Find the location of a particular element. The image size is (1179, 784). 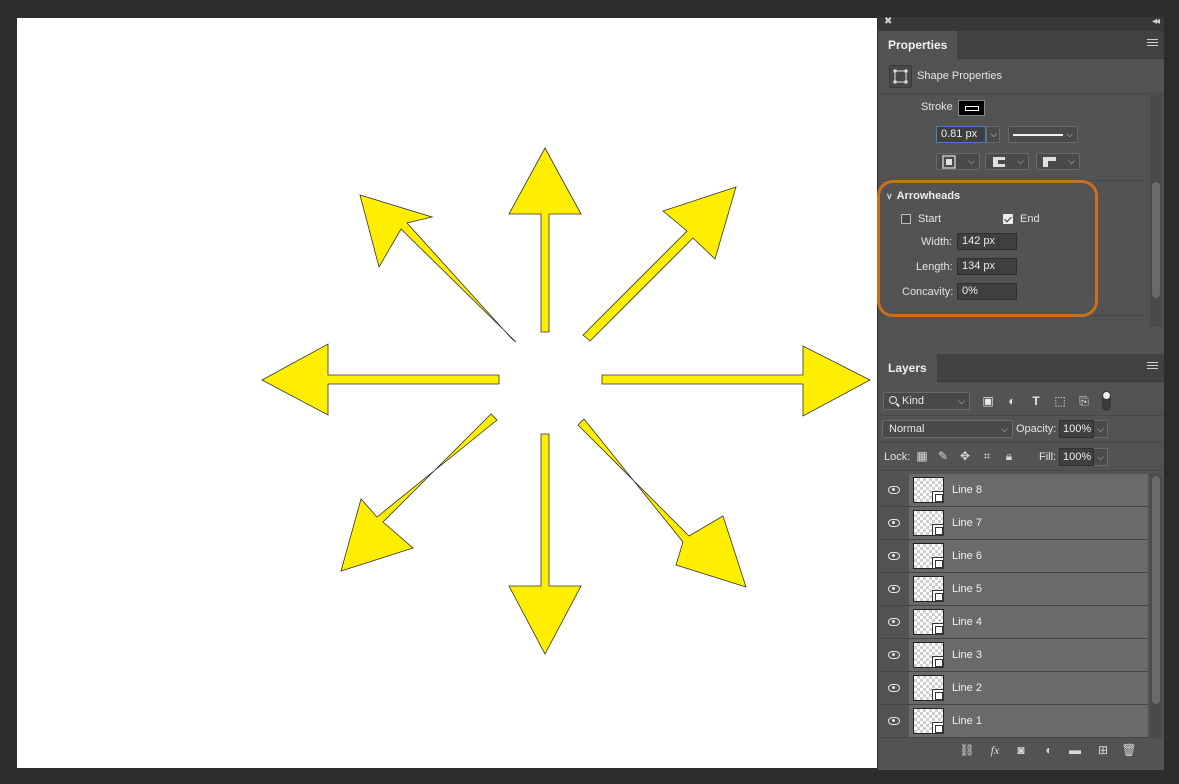

smart-object-filter-icon: ⎘ is located at coordinates (1084, 401).